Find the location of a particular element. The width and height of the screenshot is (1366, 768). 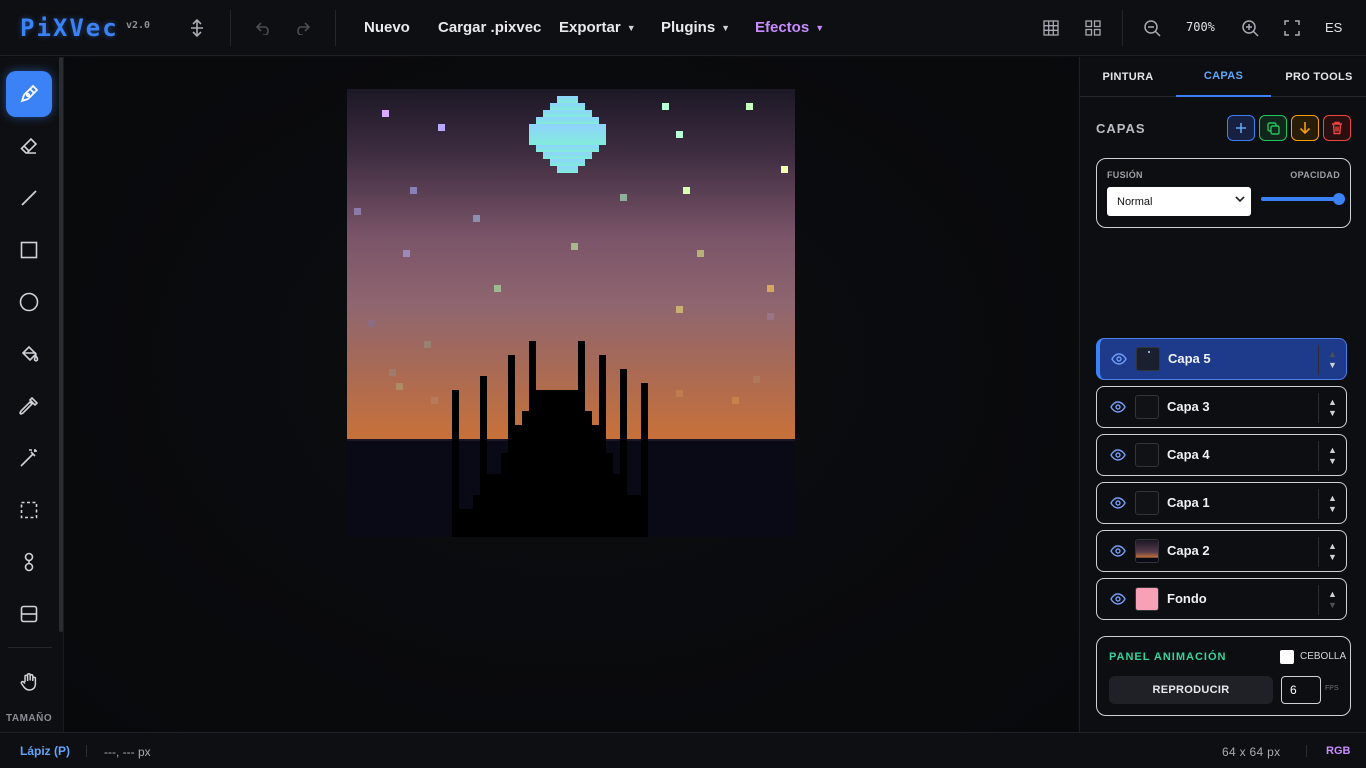

layer-row: Capa 3 ▲ ▼ is located at coordinates (1221, 407).